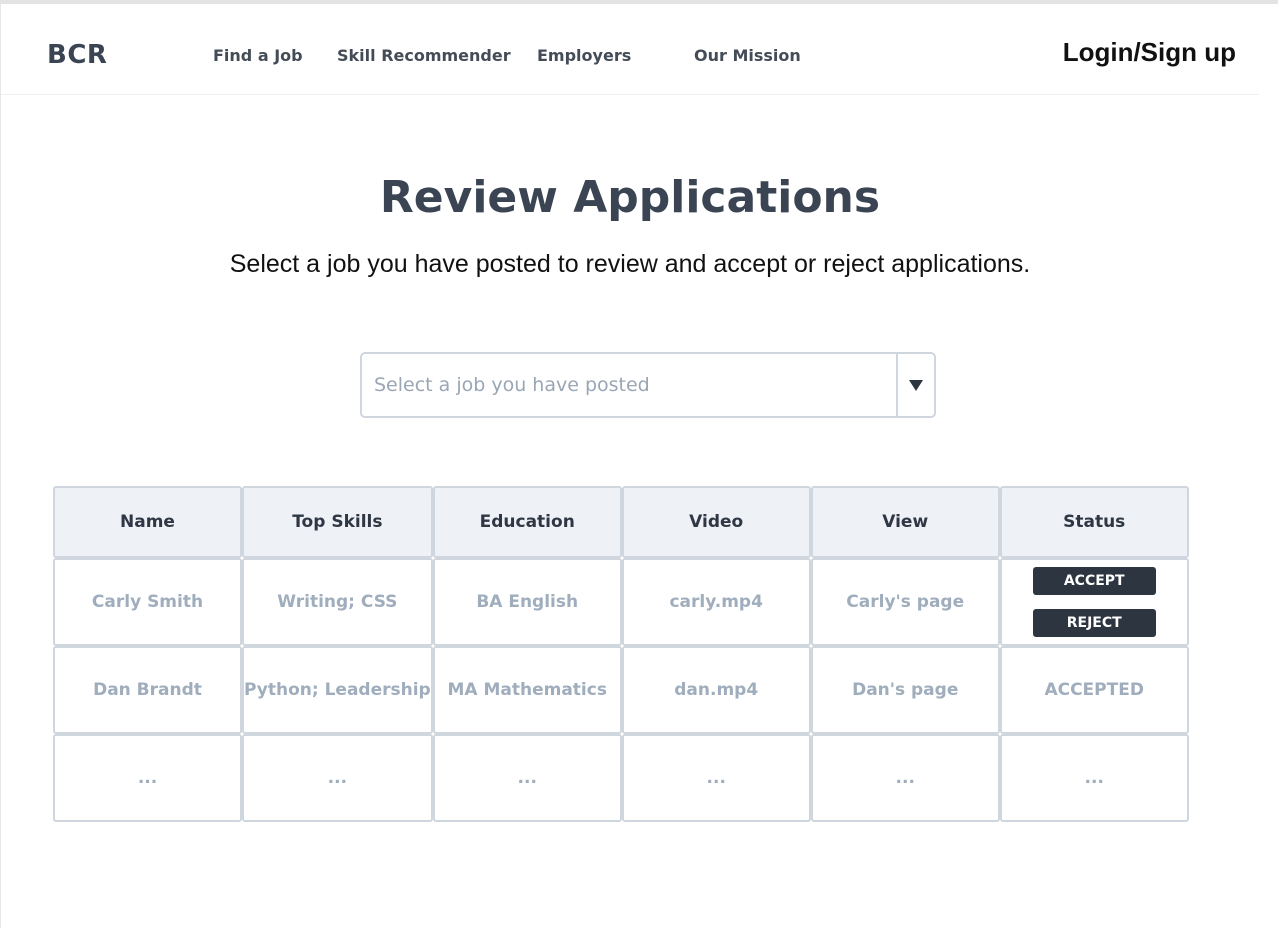 The width and height of the screenshot is (1278, 928). What do you see at coordinates (337, 690) in the screenshot?
I see `applicant-skills: Python; Leadership` at bounding box center [337, 690].